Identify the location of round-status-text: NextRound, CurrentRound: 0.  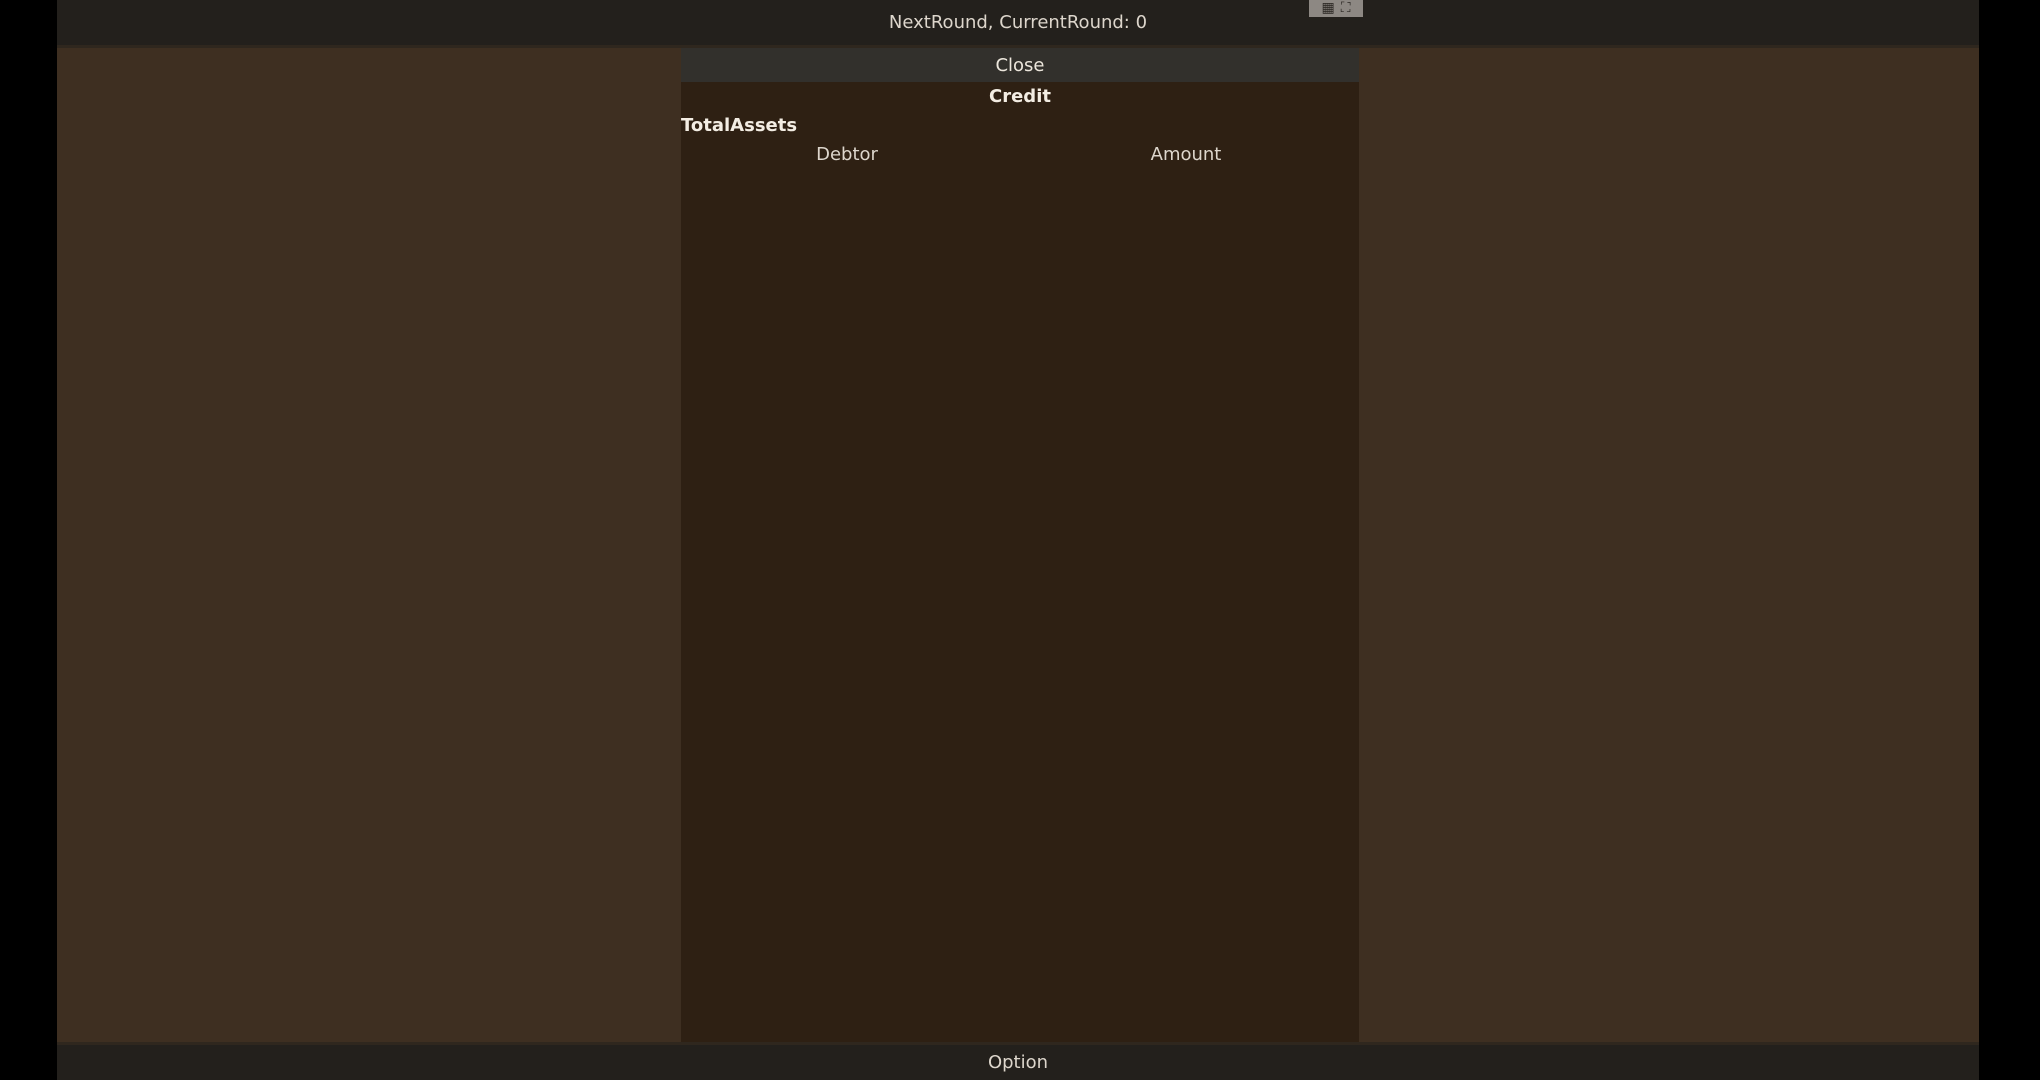
(1018, 22).